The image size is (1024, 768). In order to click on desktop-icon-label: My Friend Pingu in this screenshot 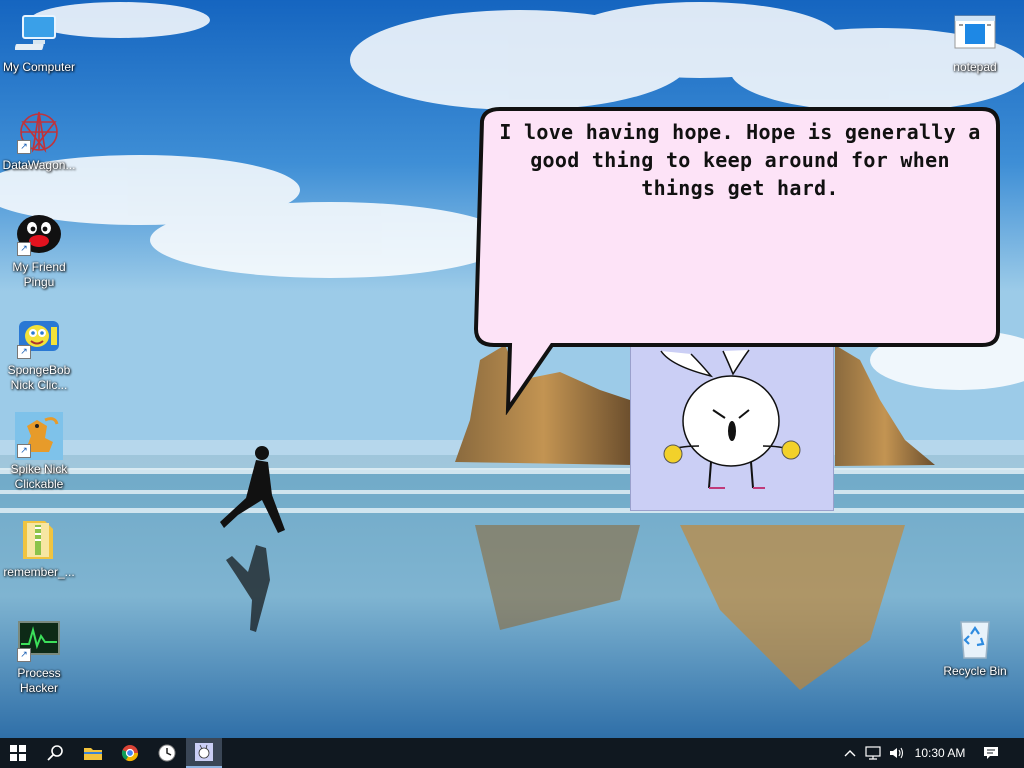, I will do `click(39, 274)`.